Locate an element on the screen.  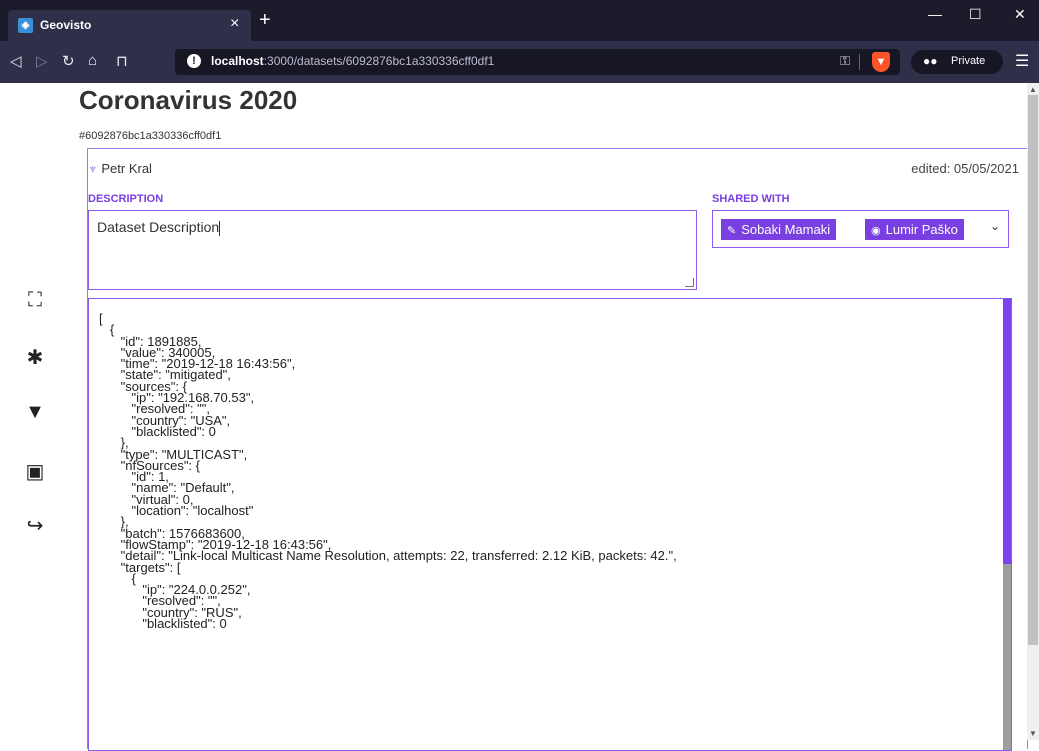
browser-tab: ◈ Geovisto × is located at coordinates (129, 25).